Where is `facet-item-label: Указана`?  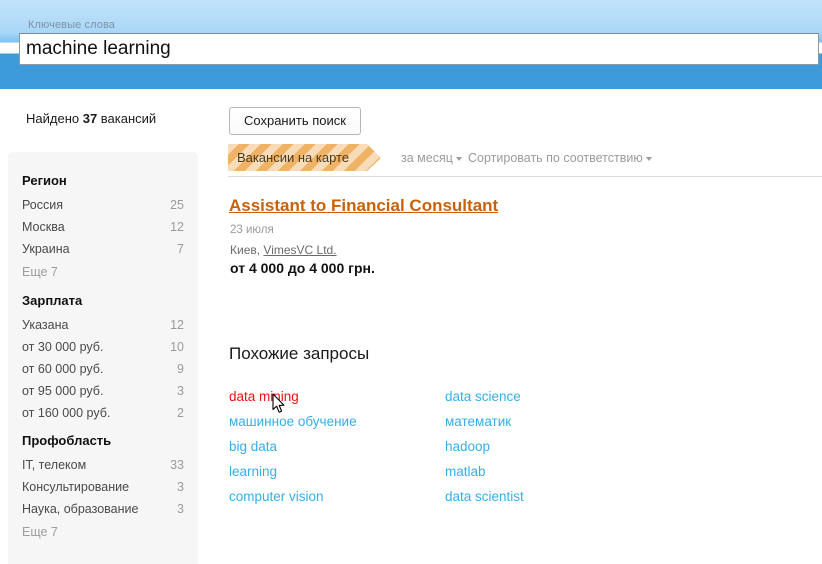 facet-item-label: Указана is located at coordinates (45, 325).